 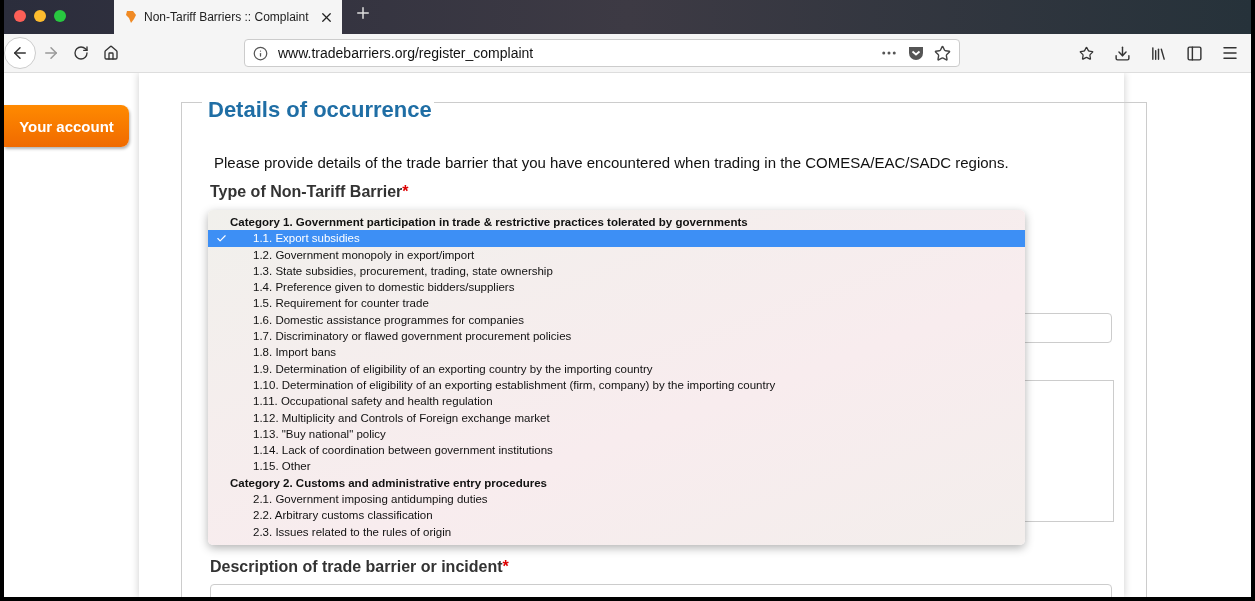 I want to click on close-window-icon, so click(x=20, y=16).